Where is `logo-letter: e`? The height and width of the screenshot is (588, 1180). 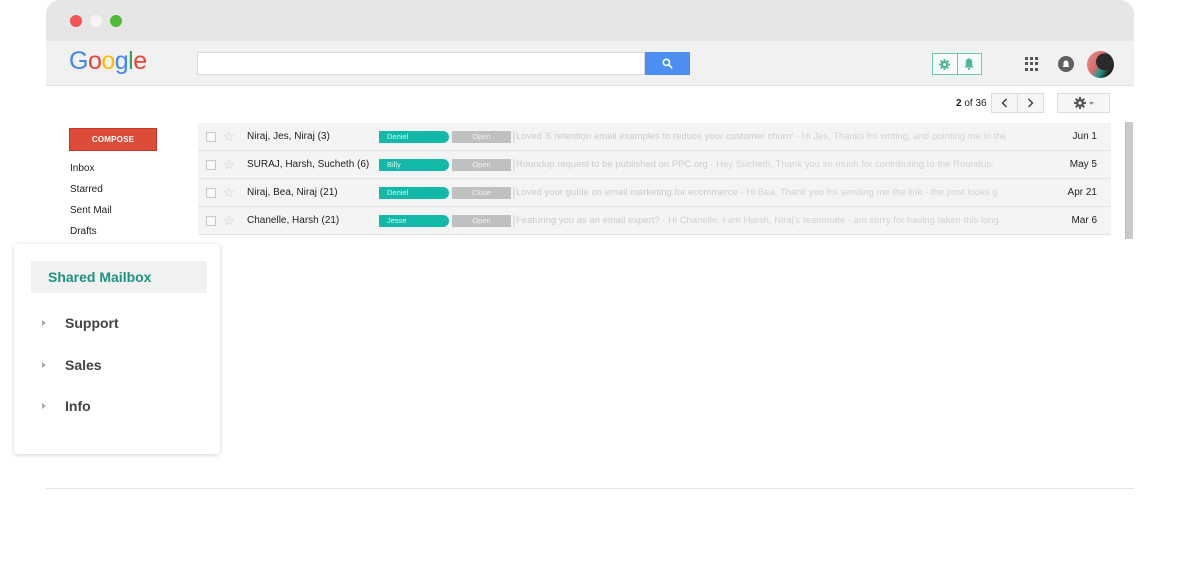
logo-letter: e is located at coordinates (140, 61).